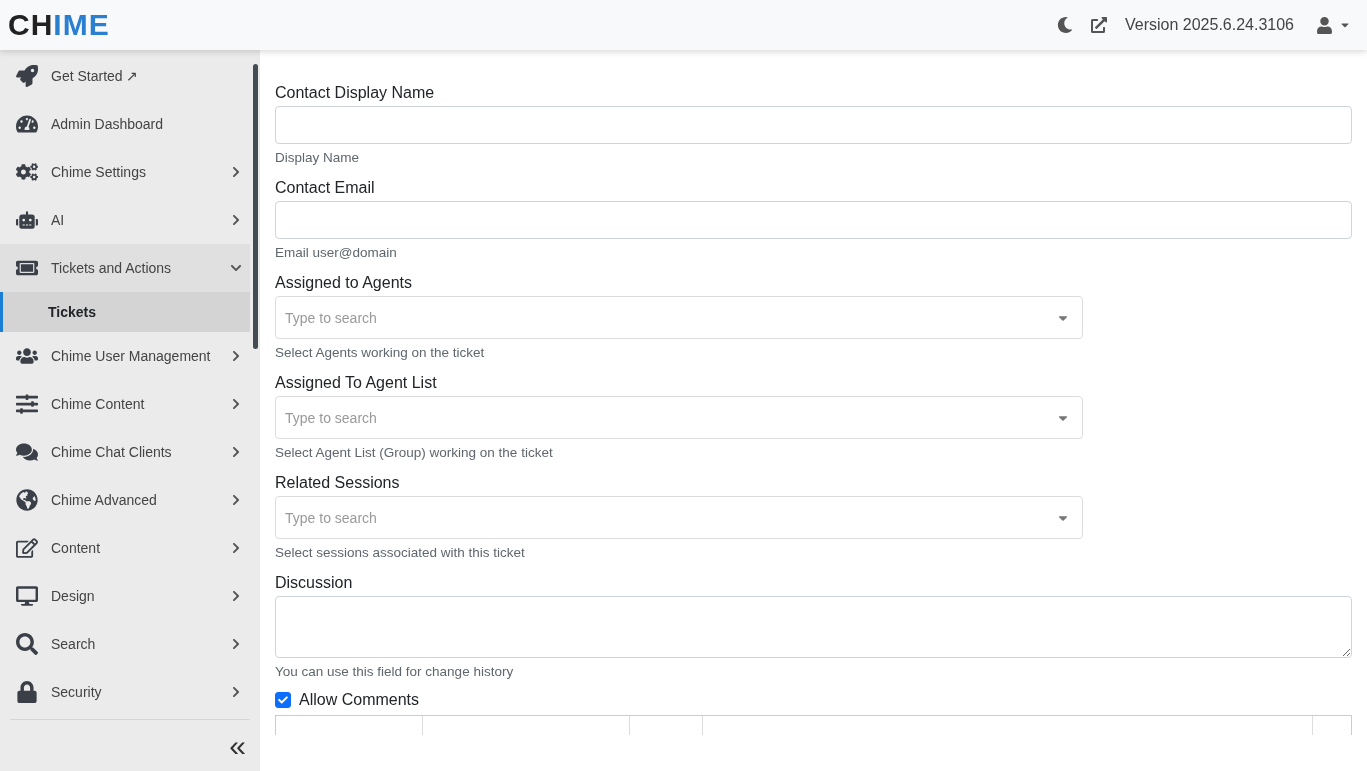 The width and height of the screenshot is (1367, 771). I want to click on sidebar-item: Chime Settings, so click(125, 172).